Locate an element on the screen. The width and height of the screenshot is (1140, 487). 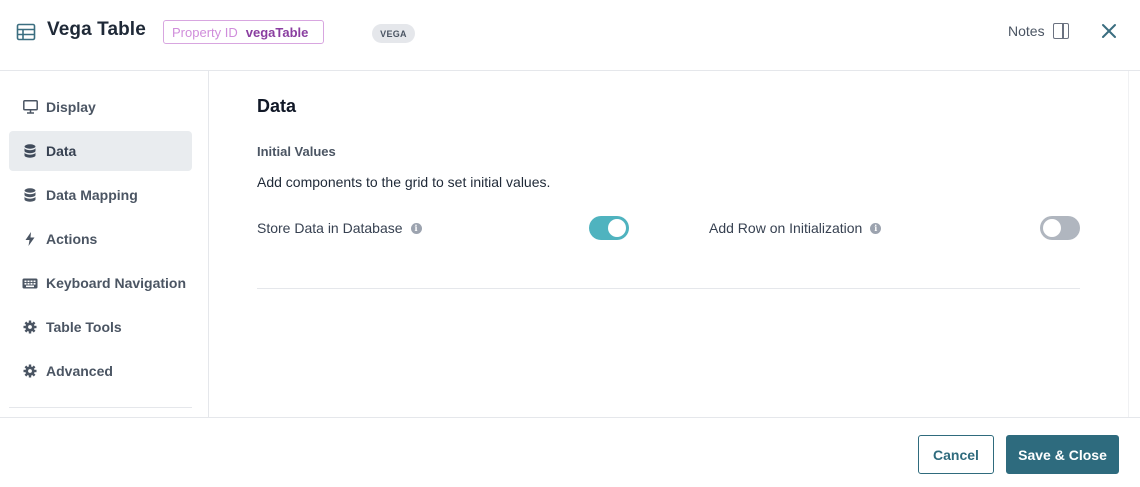
panel-icon is located at coordinates (1060, 31).